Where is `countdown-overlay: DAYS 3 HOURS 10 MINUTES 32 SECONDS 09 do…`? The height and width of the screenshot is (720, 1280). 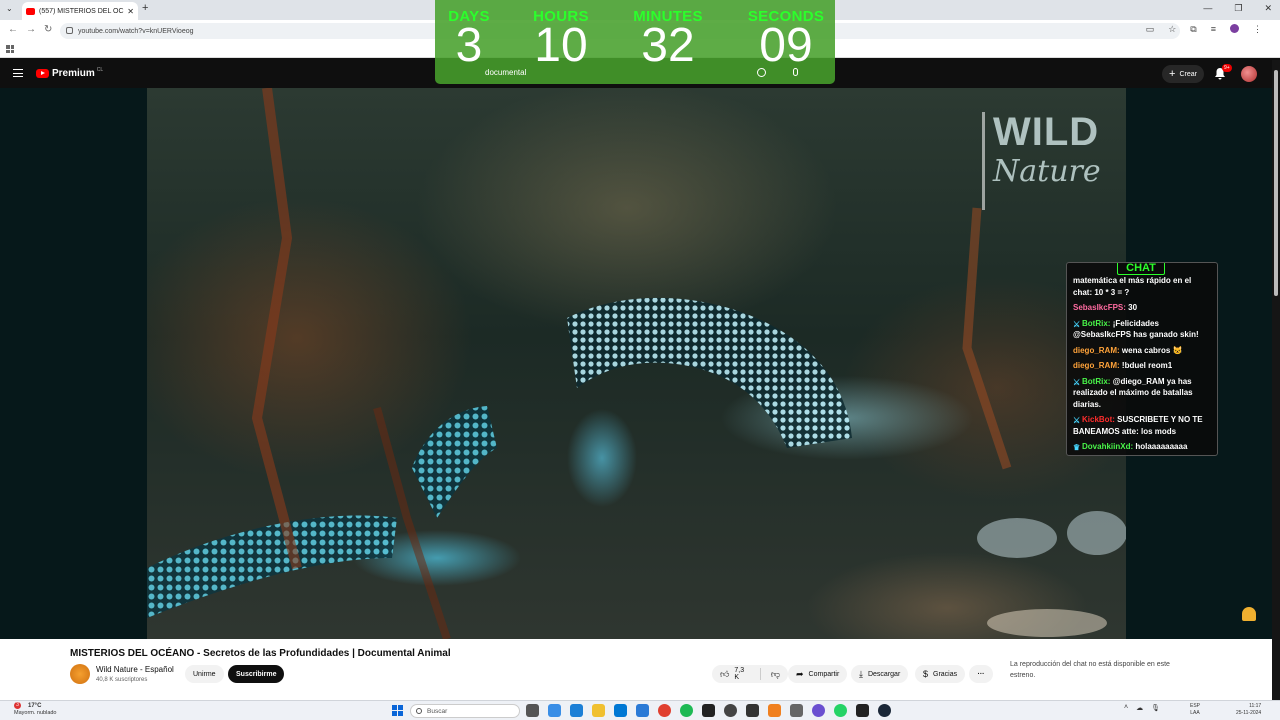
countdown-overlay: DAYS 3 HOURS 10 MINUTES 32 SECONDS 09 do… is located at coordinates (635, 42).